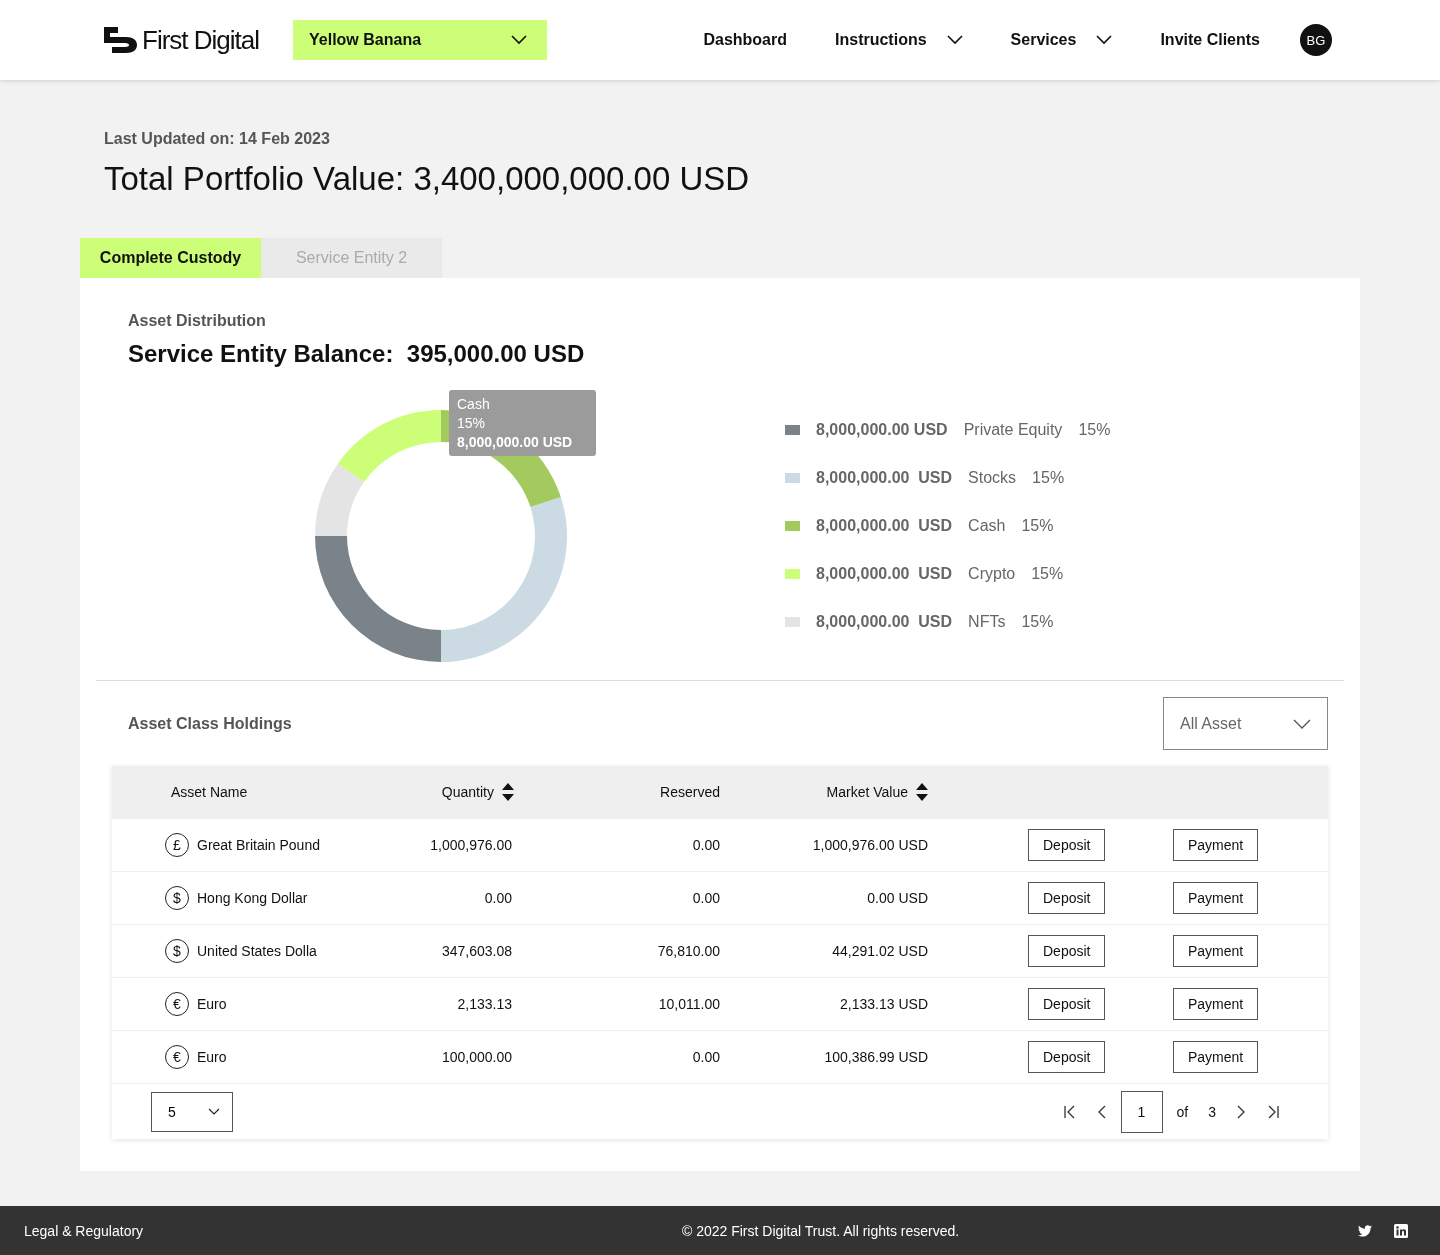 Image resolution: width=1440 pixels, height=1255 pixels. Describe the element at coordinates (1245, 723) in the screenshot. I see `asset-filter-dropdown: All Asset` at that location.